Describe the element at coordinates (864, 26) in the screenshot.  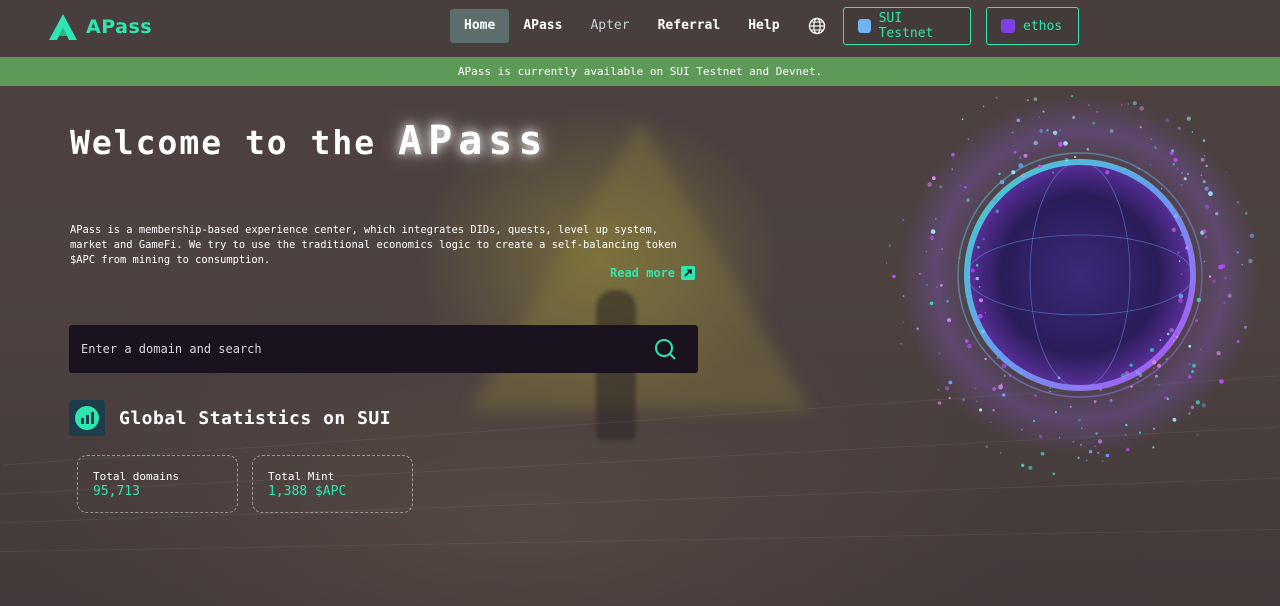
I see `sui-network-icon` at that location.